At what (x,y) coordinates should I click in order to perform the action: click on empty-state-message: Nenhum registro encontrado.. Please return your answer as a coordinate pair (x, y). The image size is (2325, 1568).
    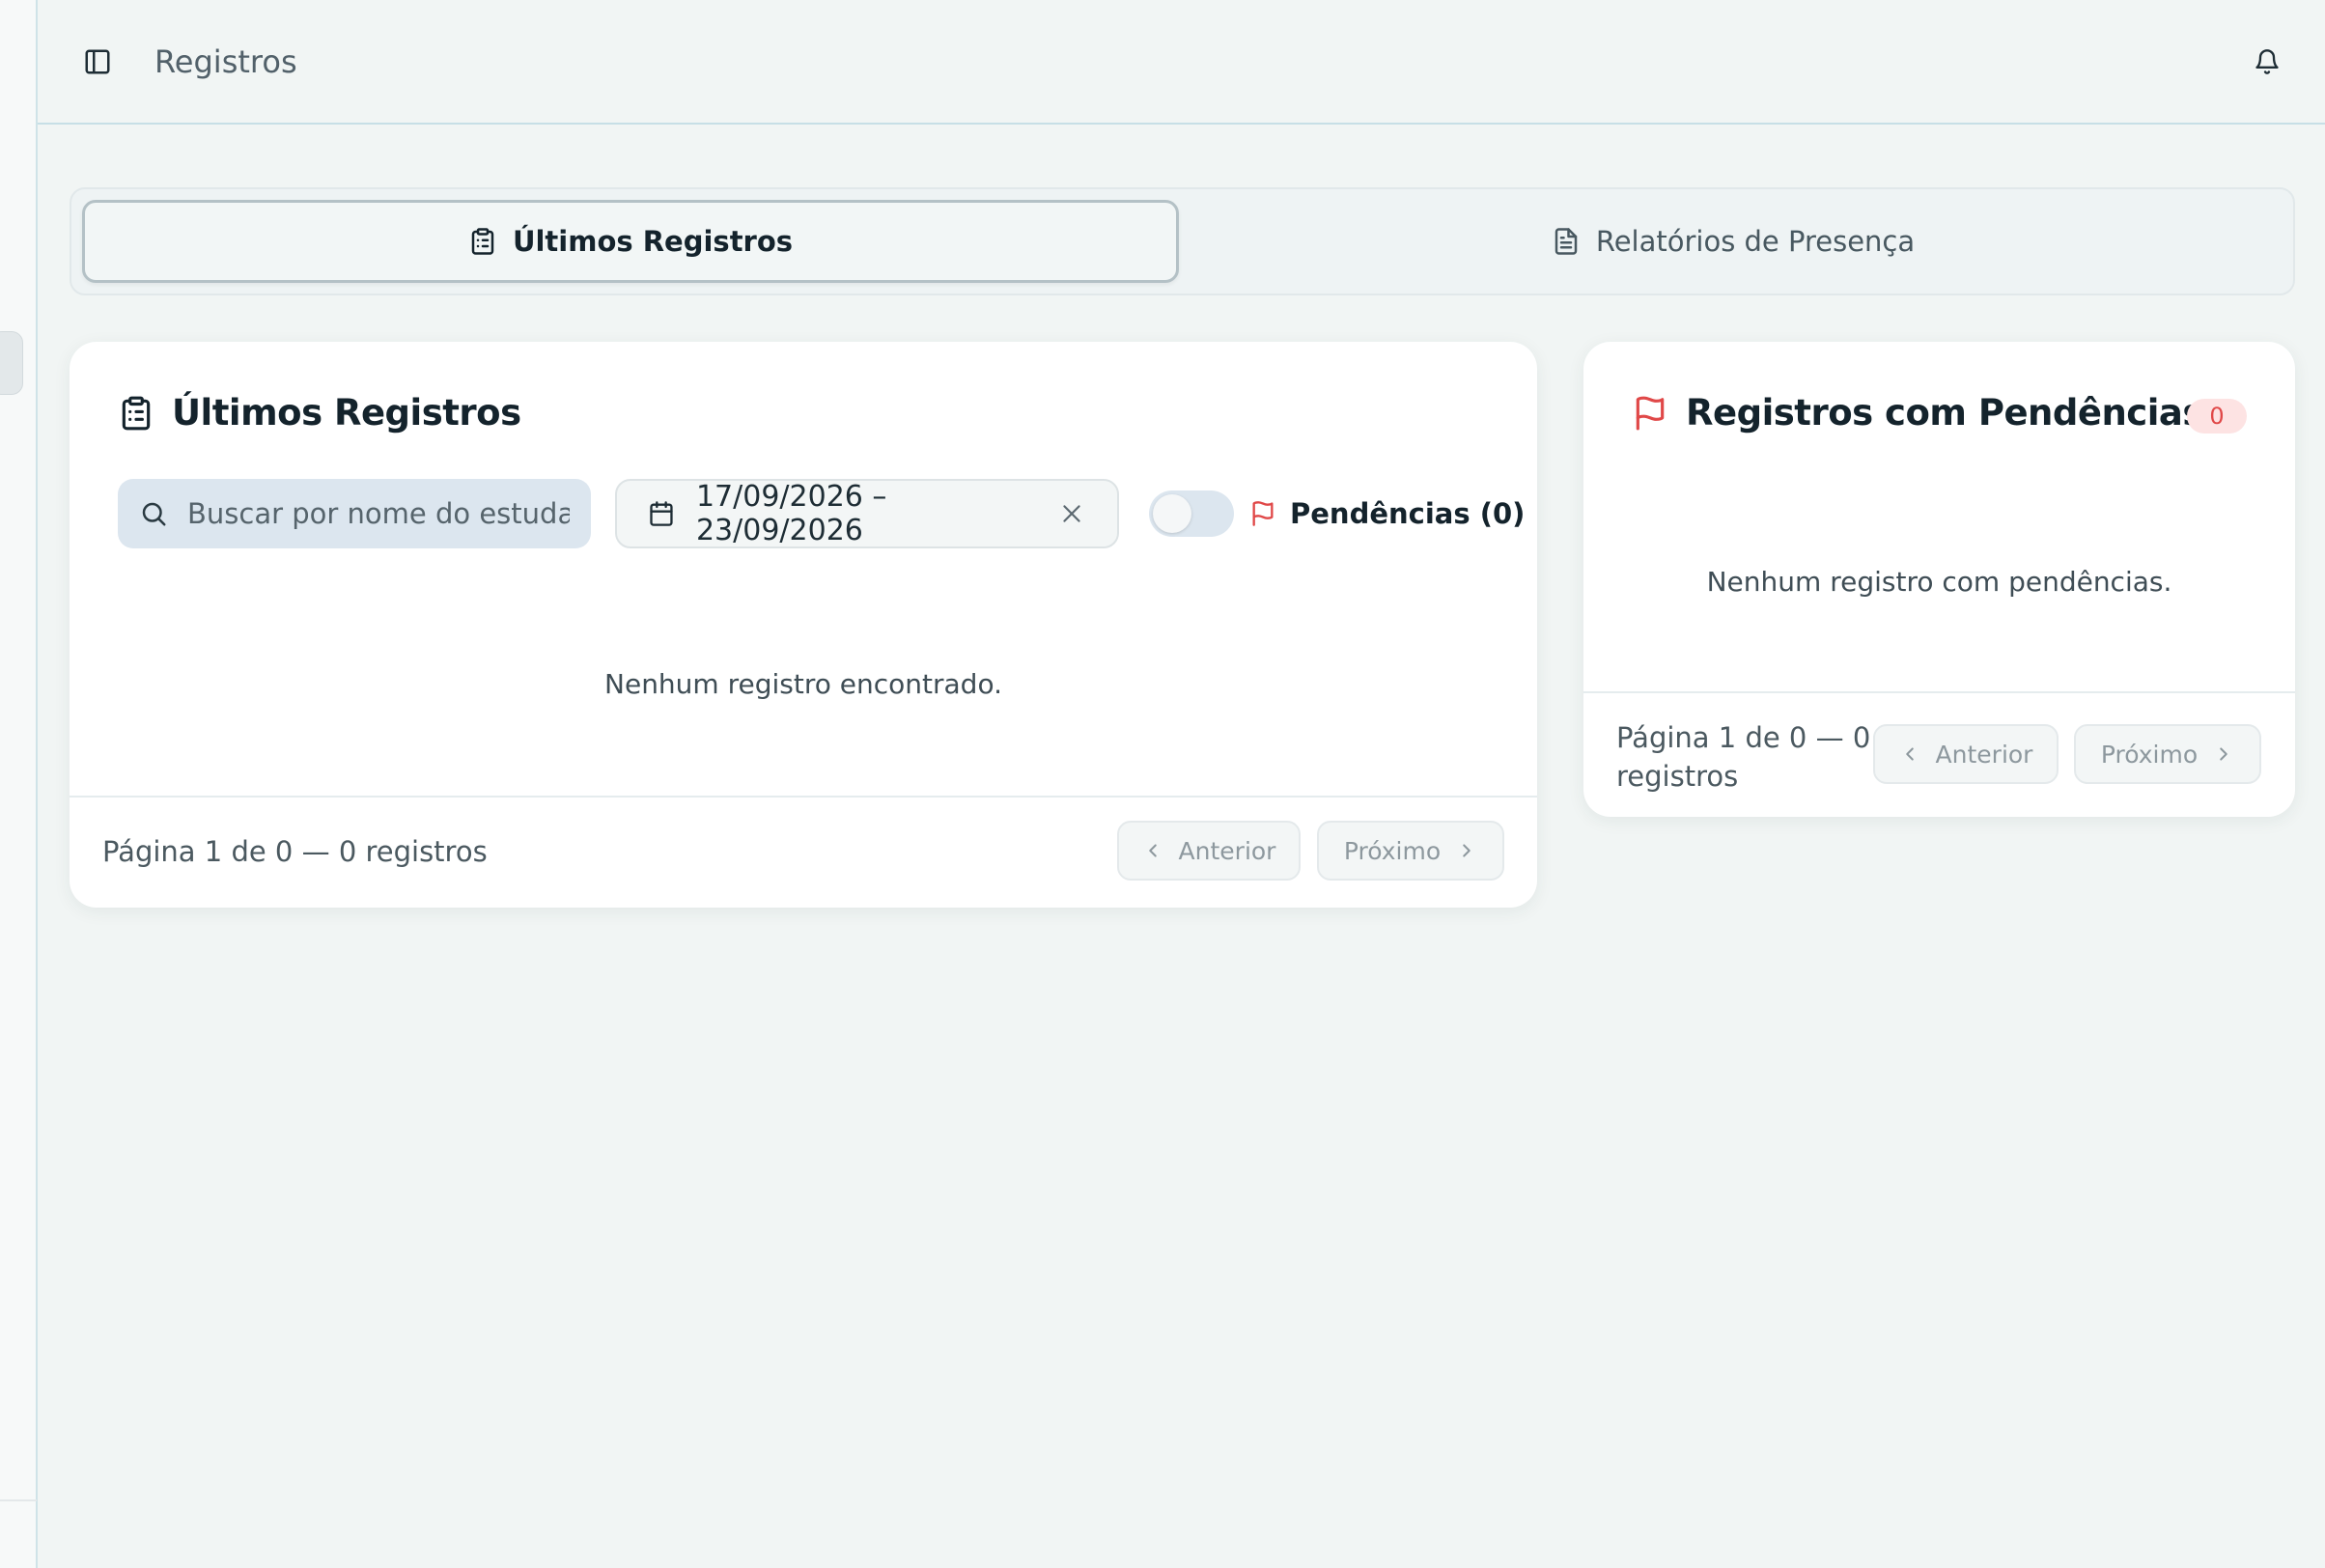
    Looking at the image, I should click on (803, 684).